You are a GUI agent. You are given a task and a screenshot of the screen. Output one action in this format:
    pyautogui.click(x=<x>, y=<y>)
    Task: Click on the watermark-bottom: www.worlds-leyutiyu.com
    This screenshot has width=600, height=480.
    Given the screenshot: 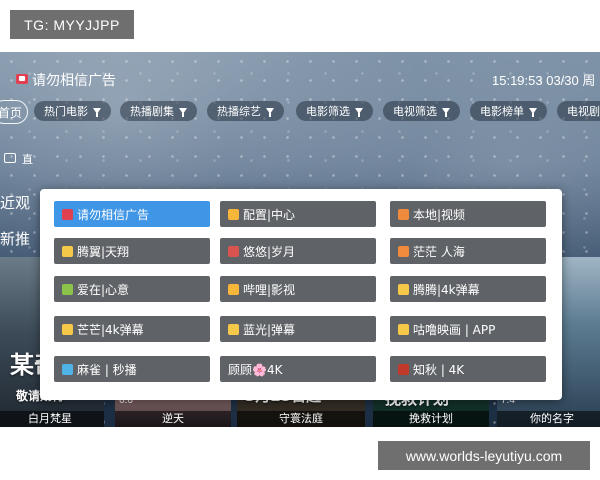 What is the action you would take?
    pyautogui.click(x=484, y=455)
    